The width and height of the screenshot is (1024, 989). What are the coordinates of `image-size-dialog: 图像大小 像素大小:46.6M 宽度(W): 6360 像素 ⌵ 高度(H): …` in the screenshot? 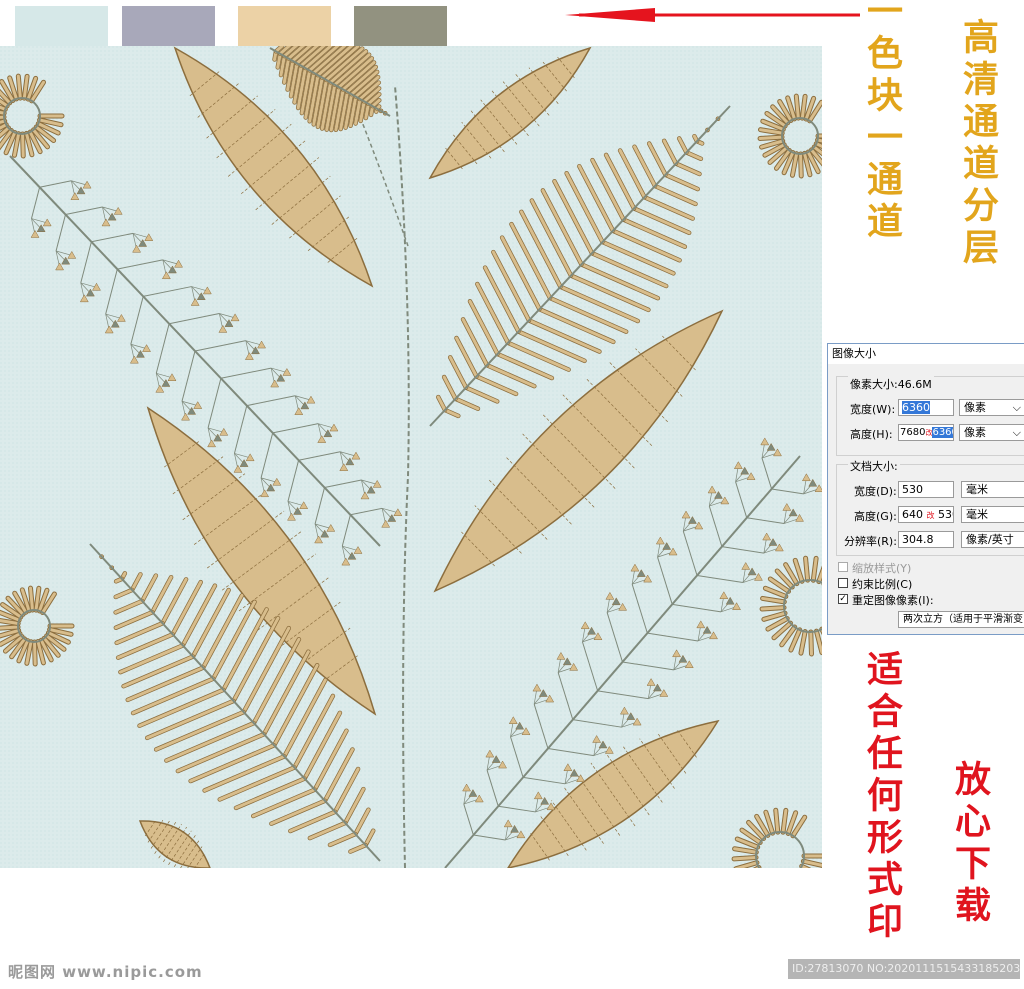 It's located at (925, 489).